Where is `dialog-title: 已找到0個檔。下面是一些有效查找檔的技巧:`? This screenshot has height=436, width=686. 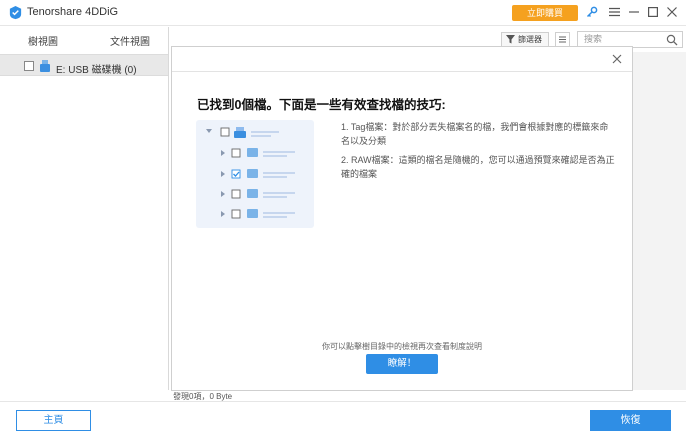 dialog-title: 已找到0個檔。下面是一些有效查找檔的技巧: is located at coordinates (321, 105).